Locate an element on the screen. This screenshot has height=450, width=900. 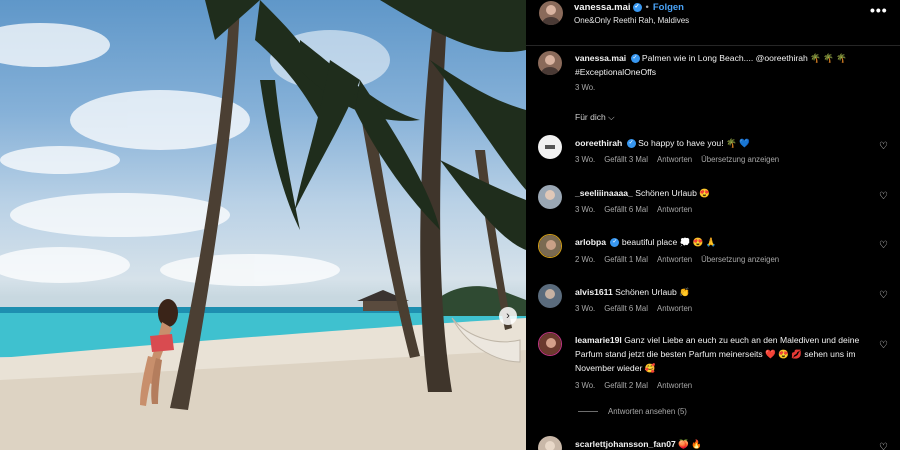
comment-text: alvis1611 Schönen Urlaub 👏 is located at coordinates (726, 292).